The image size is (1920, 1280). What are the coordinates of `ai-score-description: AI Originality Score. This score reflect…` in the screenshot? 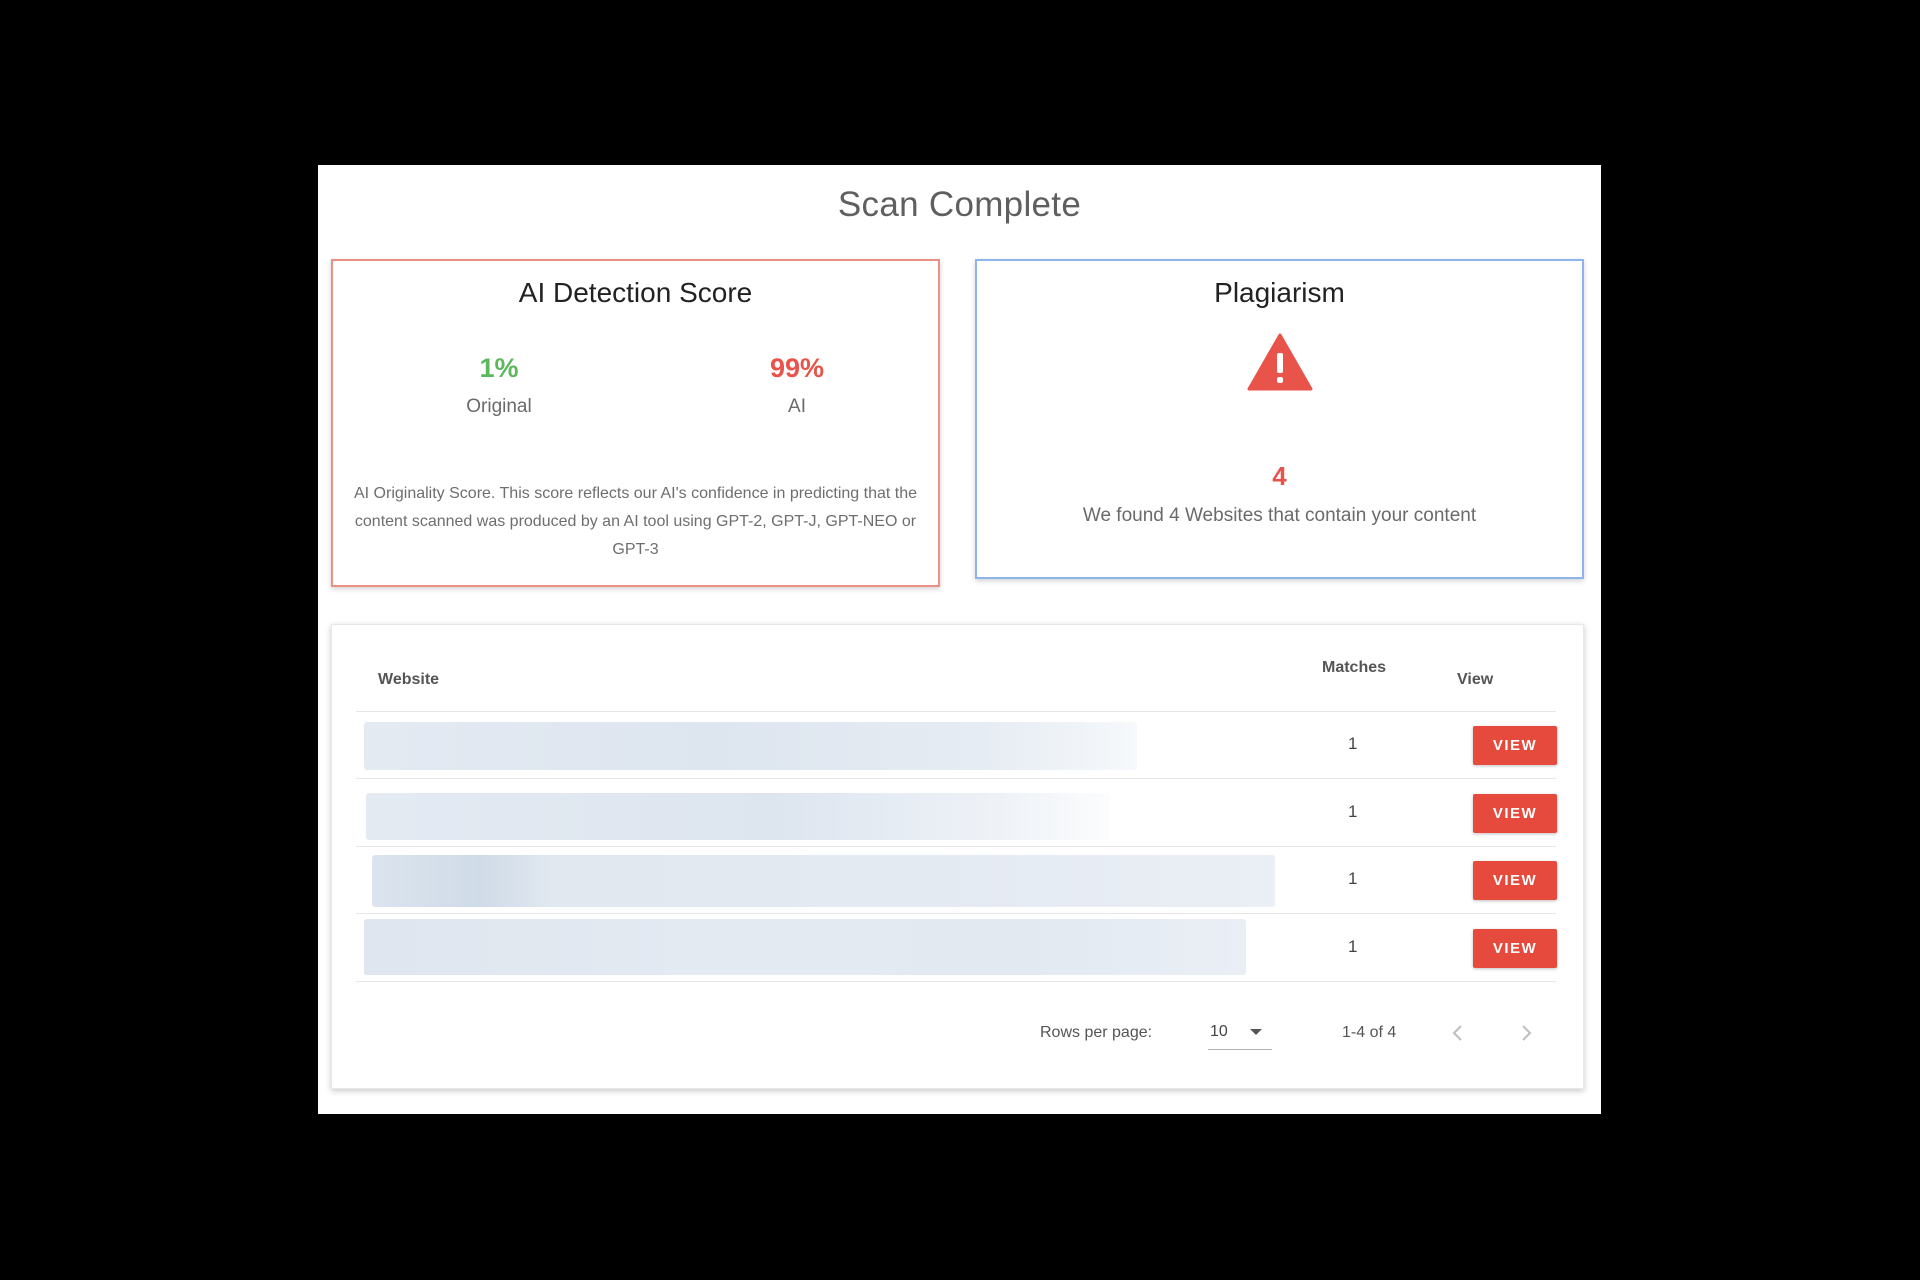 It's located at (635, 521).